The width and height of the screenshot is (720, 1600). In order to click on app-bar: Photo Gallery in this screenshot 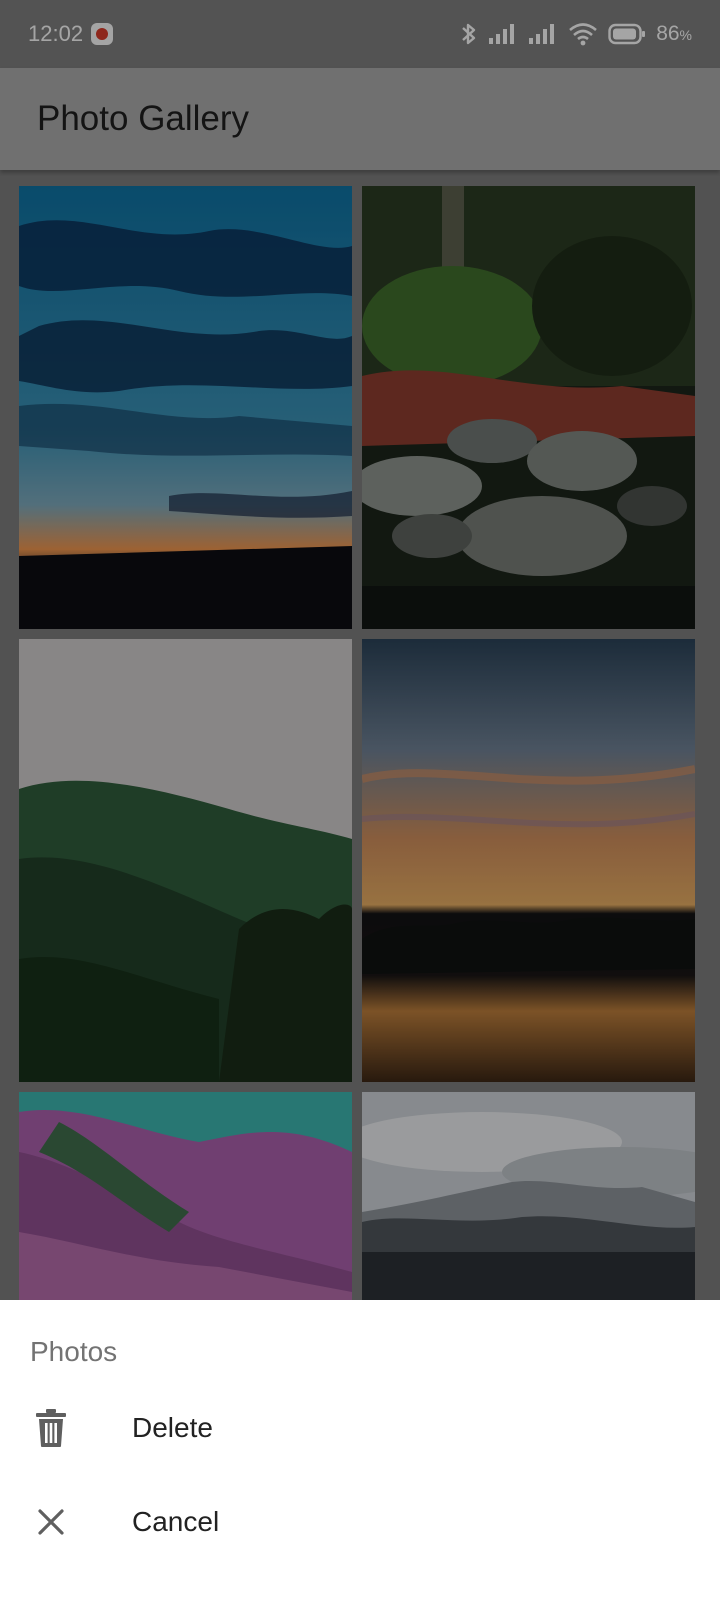, I will do `click(360, 119)`.